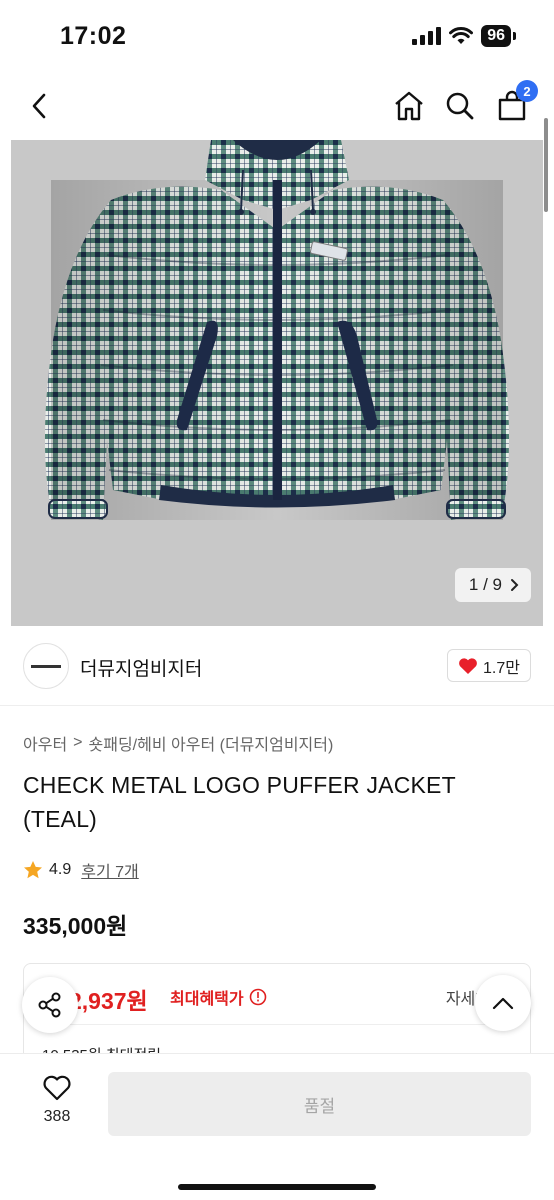 The image size is (554, 1200). I want to click on search-icon, so click(460, 106).